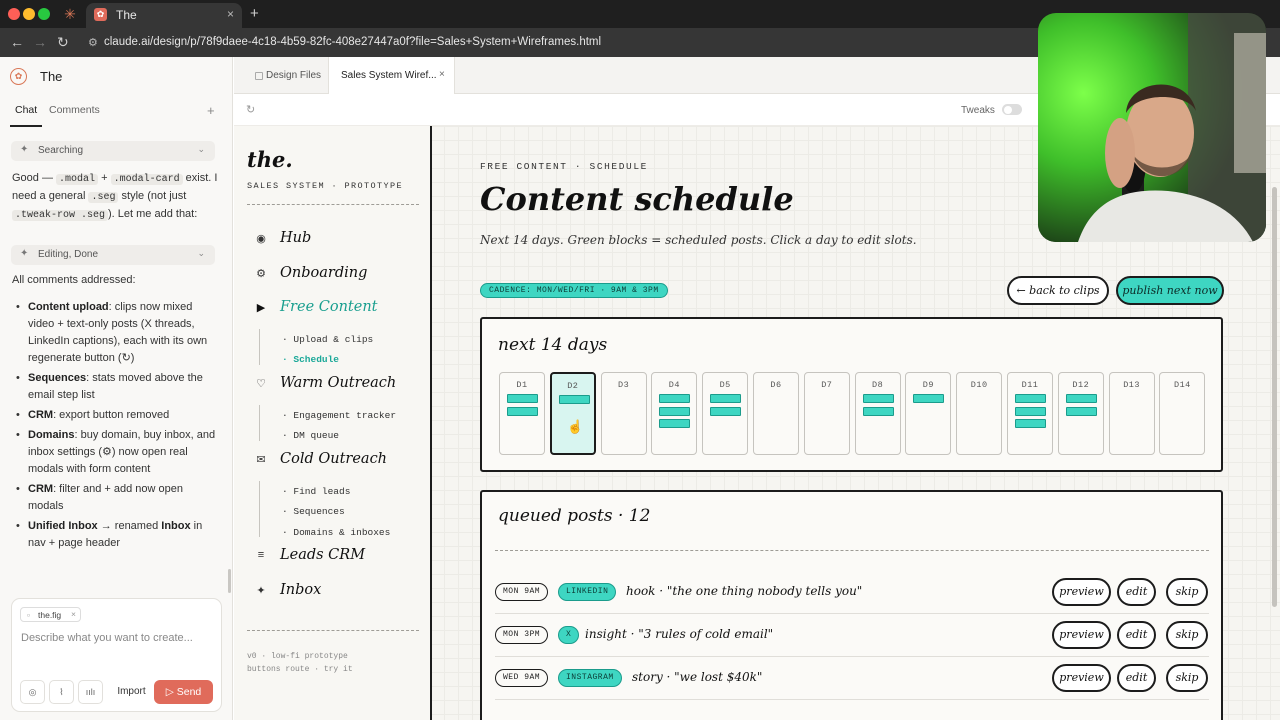  Describe the element at coordinates (587, 592) in the screenshot. I see `channel-badge: LINKEDIN` at that location.